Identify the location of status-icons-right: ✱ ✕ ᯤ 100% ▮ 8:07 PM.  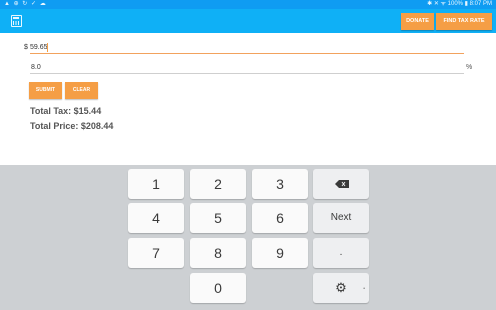
(459, 4).